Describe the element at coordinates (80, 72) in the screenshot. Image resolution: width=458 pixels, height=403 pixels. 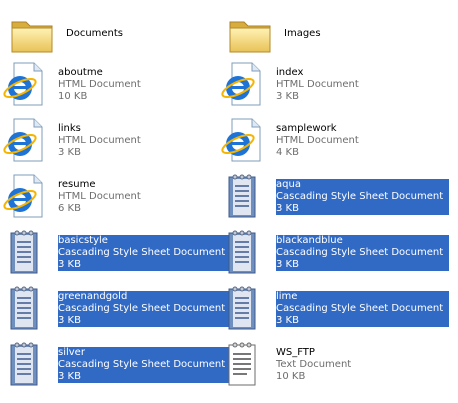
I see `file-name: aboutme` at that location.